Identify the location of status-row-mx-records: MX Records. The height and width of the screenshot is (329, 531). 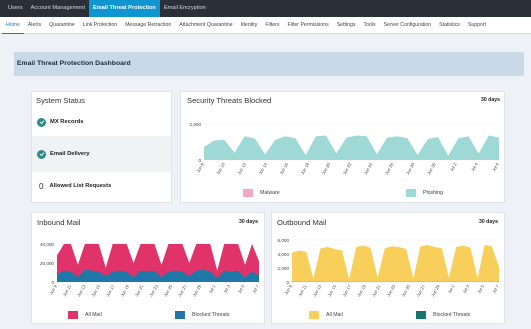
(101, 122).